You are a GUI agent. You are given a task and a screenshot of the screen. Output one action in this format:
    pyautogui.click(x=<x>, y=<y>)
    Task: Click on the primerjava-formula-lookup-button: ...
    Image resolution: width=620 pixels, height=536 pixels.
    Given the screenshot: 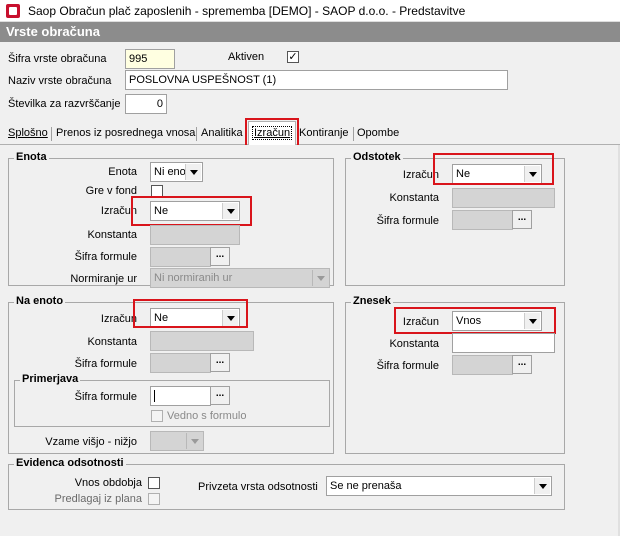 What is the action you would take?
    pyautogui.click(x=220, y=395)
    